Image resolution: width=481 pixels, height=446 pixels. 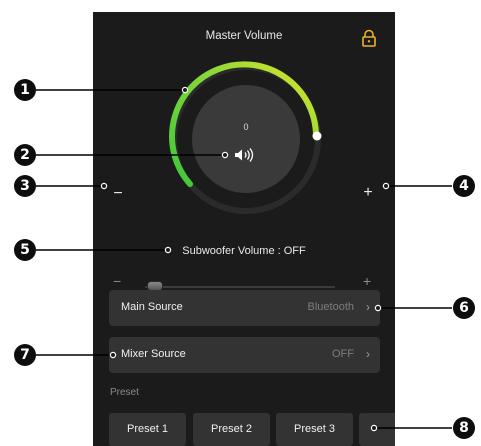 What do you see at coordinates (464, 308) in the screenshot?
I see `callout-badge: 6` at bounding box center [464, 308].